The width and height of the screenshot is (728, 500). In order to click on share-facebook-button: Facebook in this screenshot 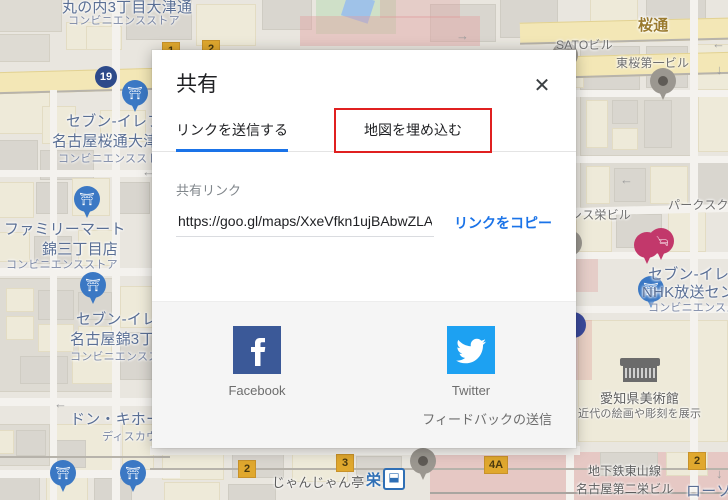, I will do `click(257, 362)`.